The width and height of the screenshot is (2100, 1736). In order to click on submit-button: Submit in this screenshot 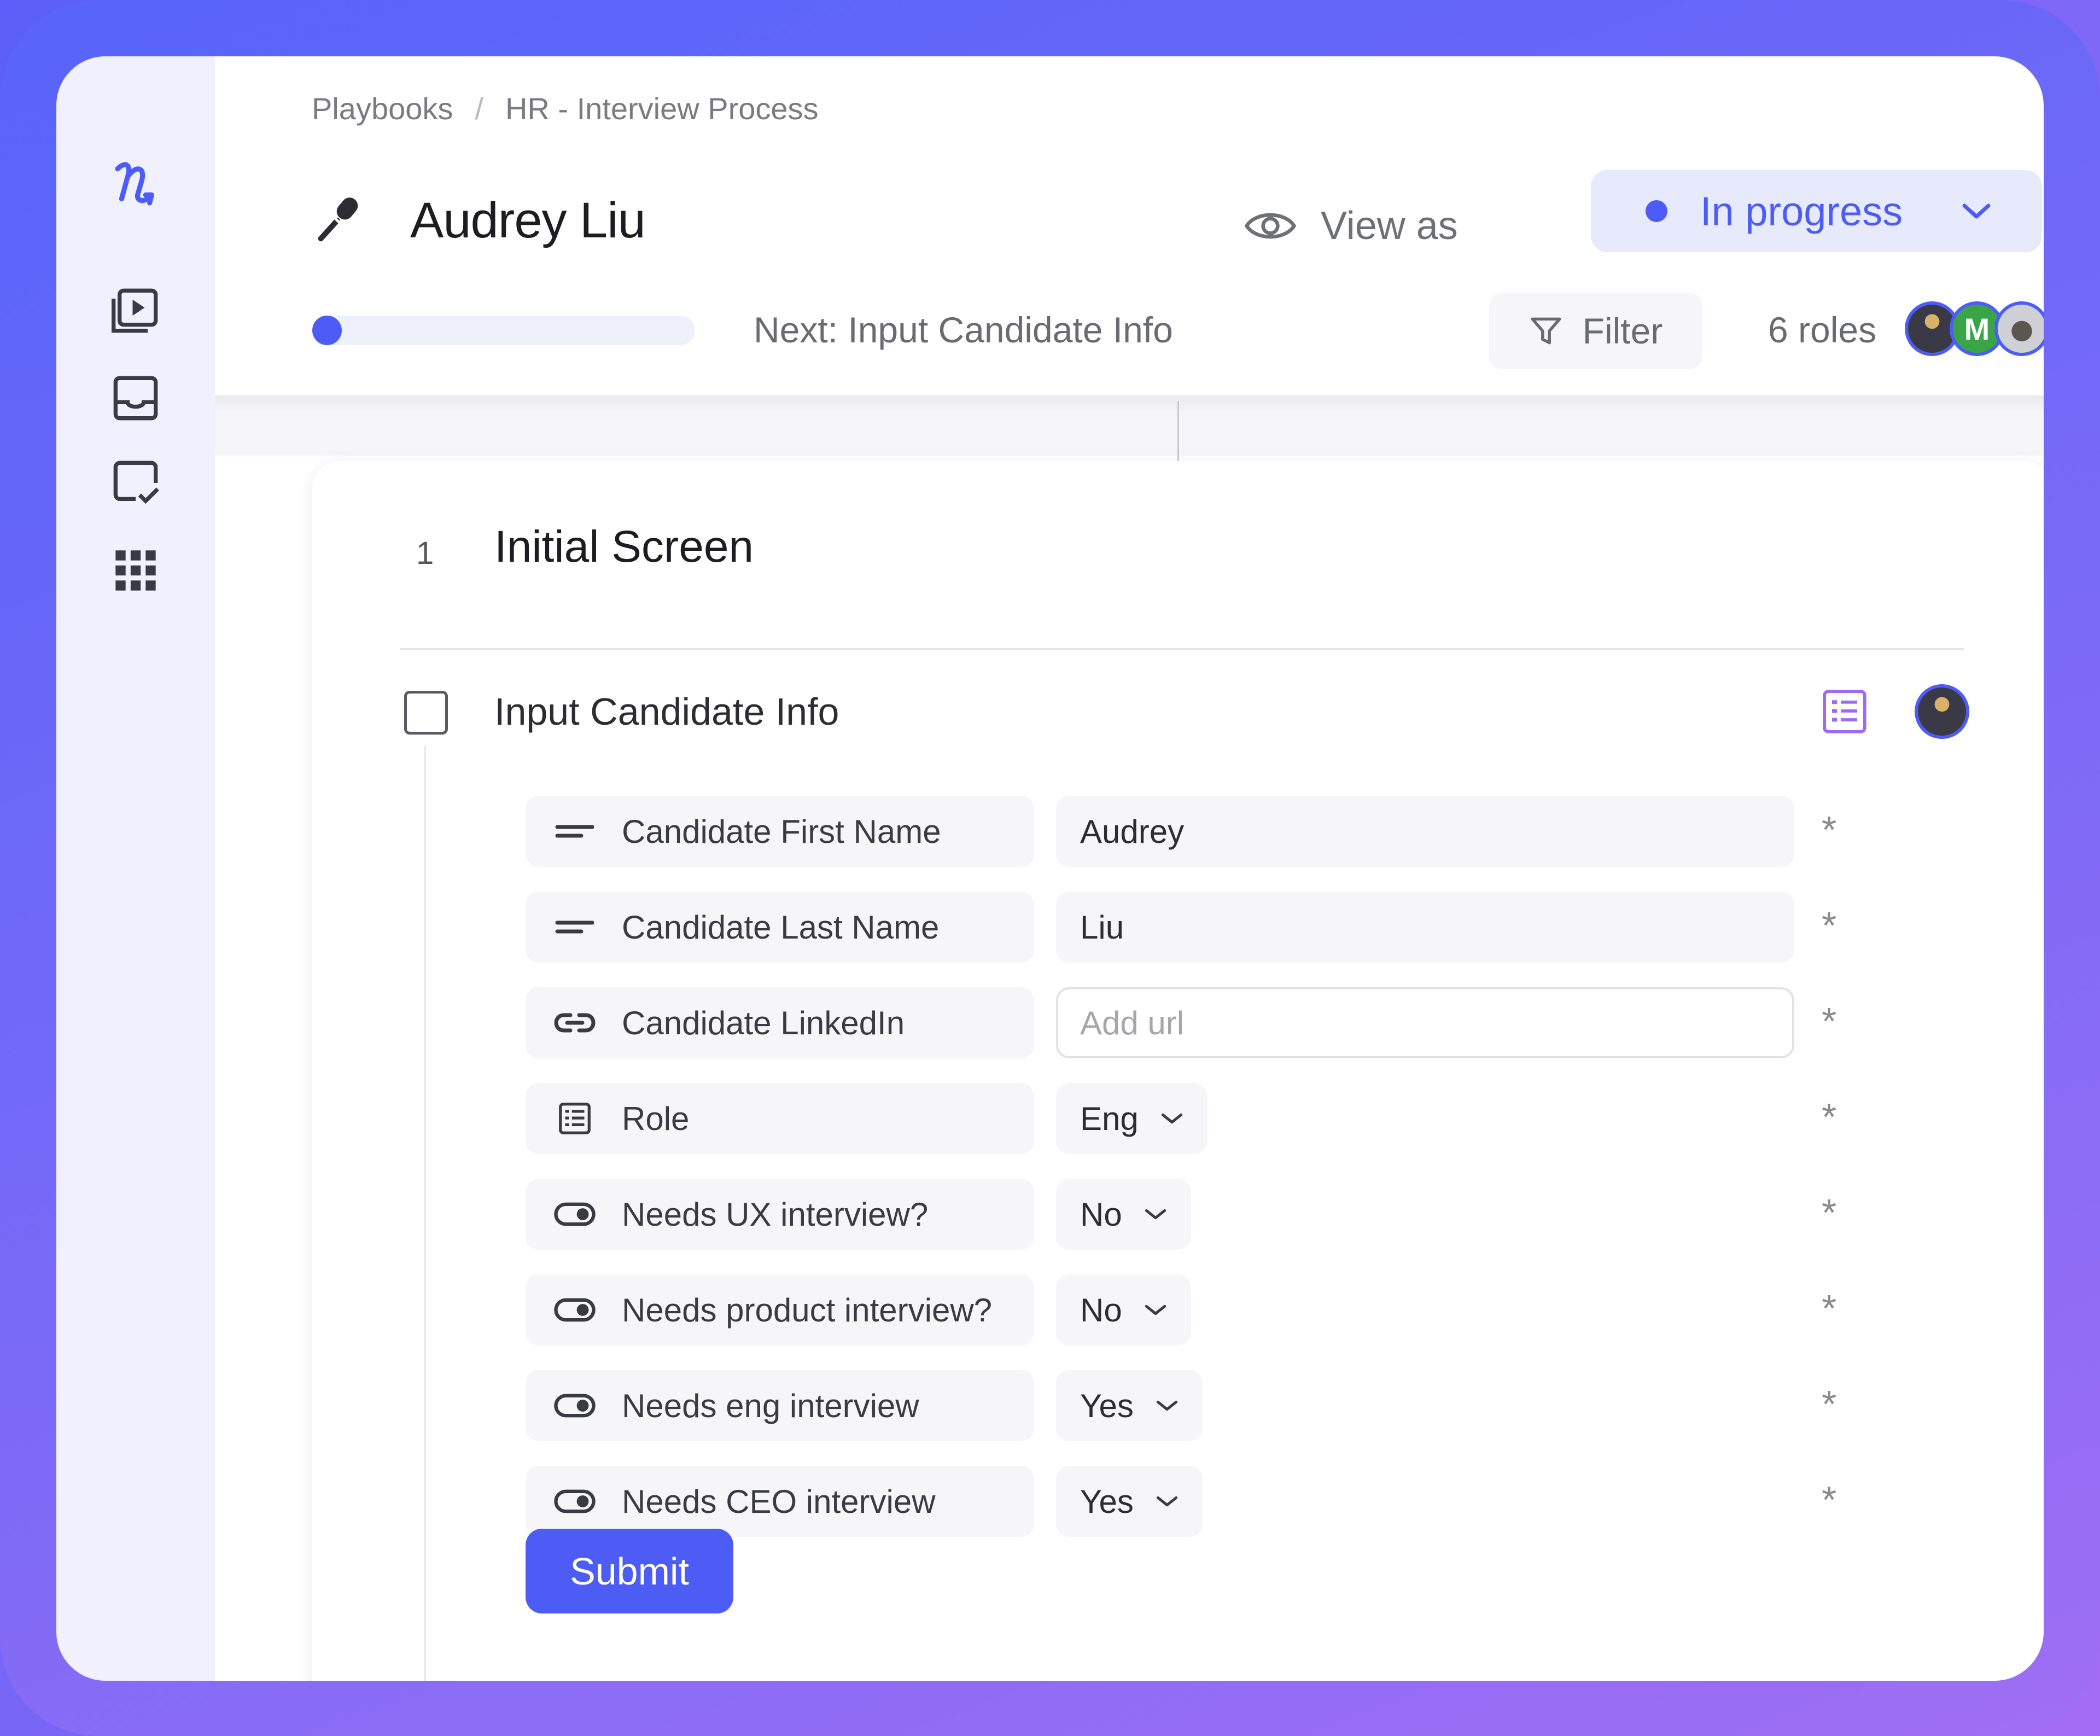, I will do `click(629, 1571)`.